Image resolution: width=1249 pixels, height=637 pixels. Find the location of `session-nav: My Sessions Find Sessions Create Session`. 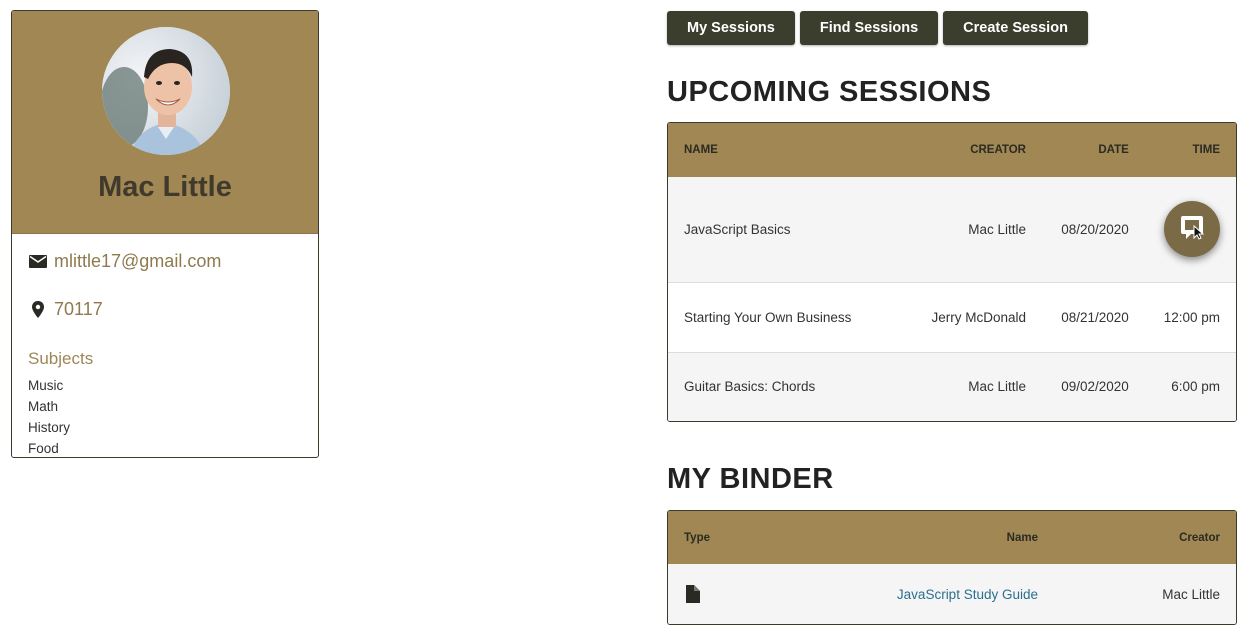

session-nav: My Sessions Find Sessions Create Session is located at coordinates (877, 28).